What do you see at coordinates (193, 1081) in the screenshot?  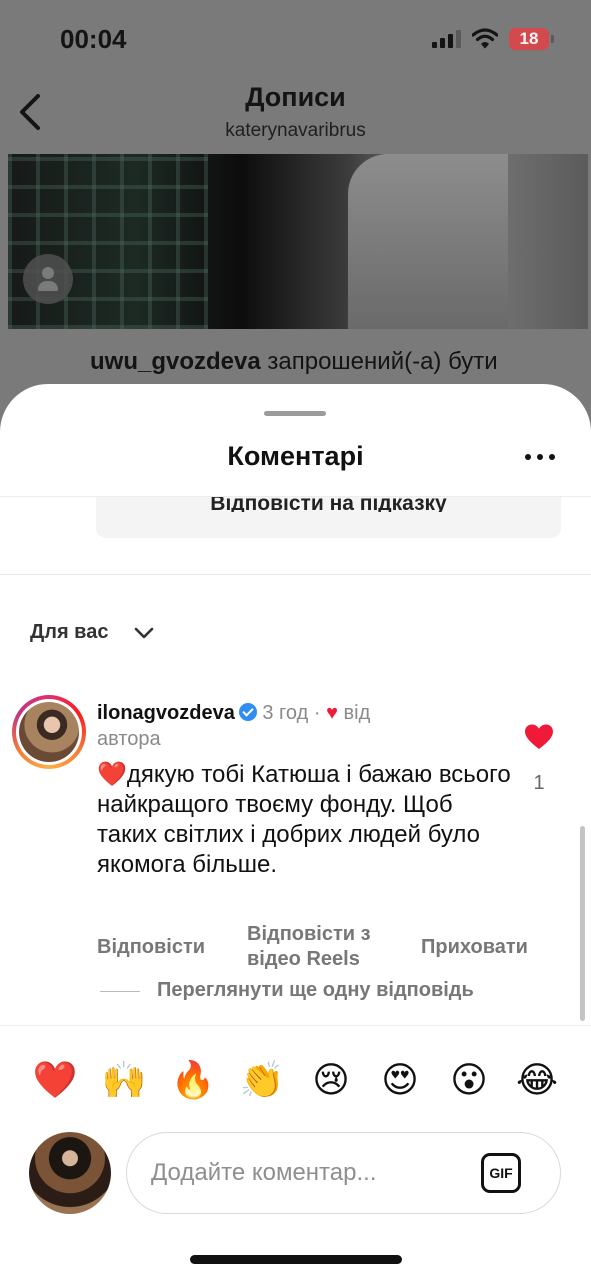 I see `emoji-button: 🔥` at bounding box center [193, 1081].